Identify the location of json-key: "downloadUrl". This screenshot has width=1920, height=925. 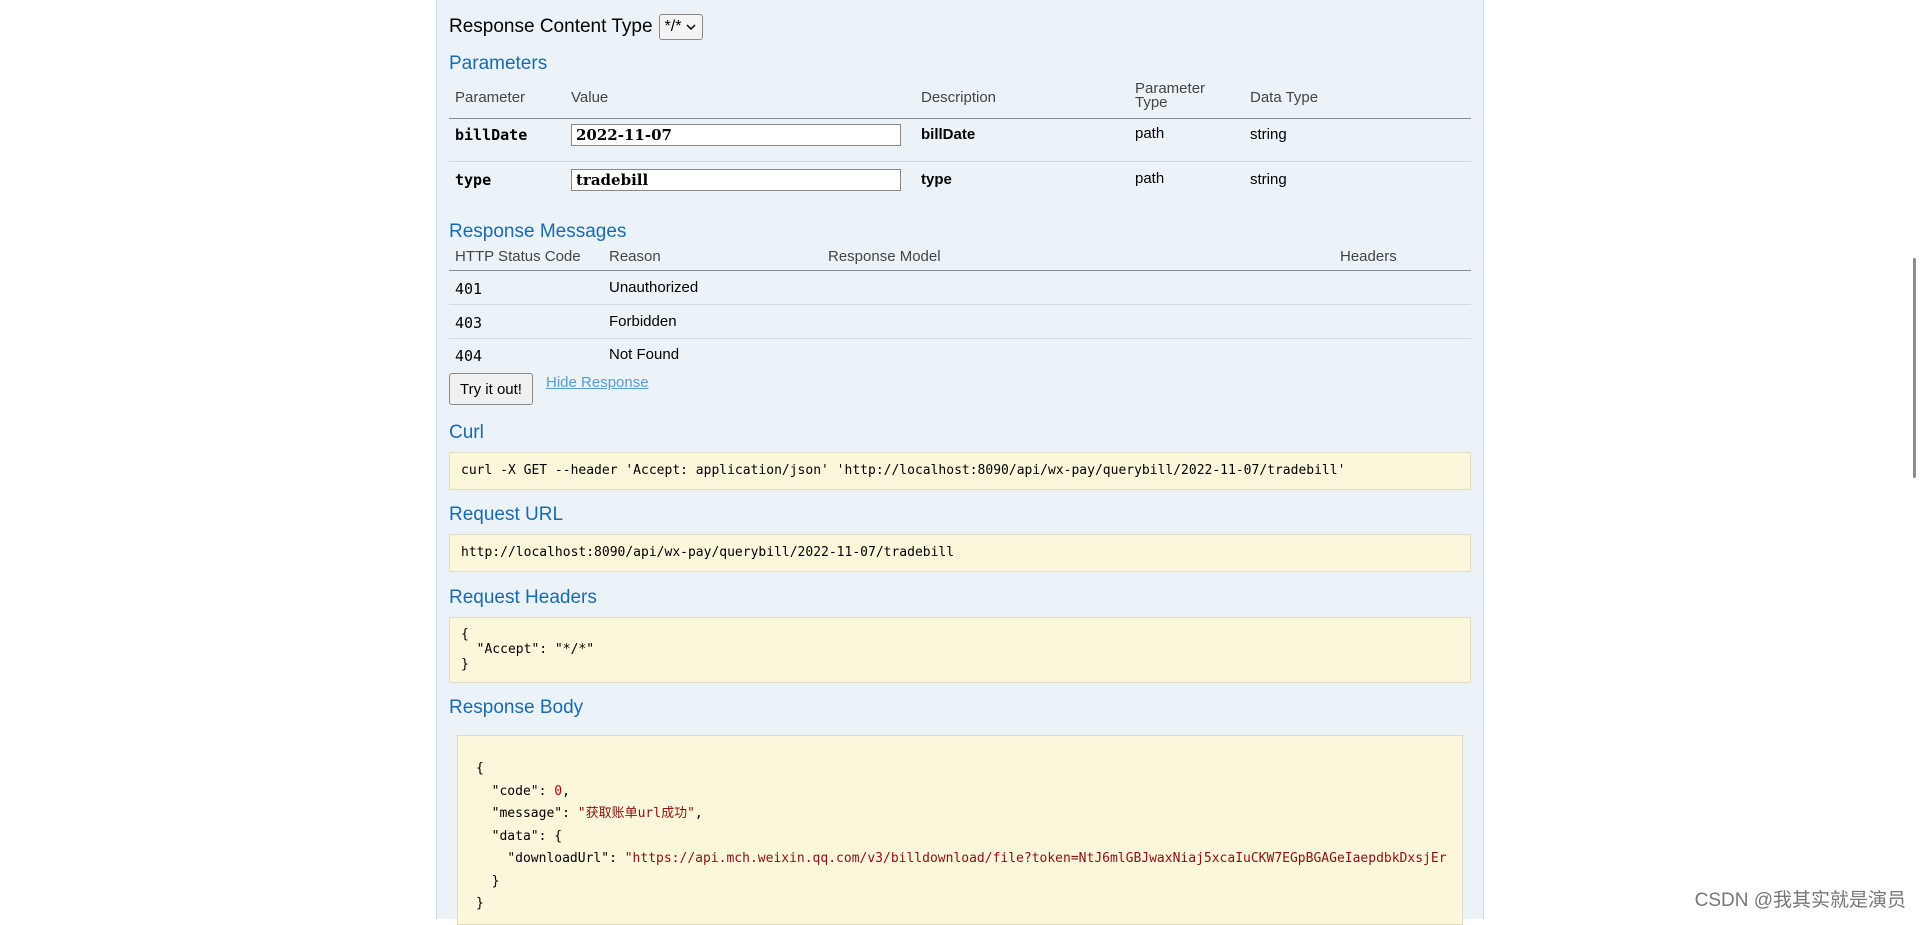
(558, 858).